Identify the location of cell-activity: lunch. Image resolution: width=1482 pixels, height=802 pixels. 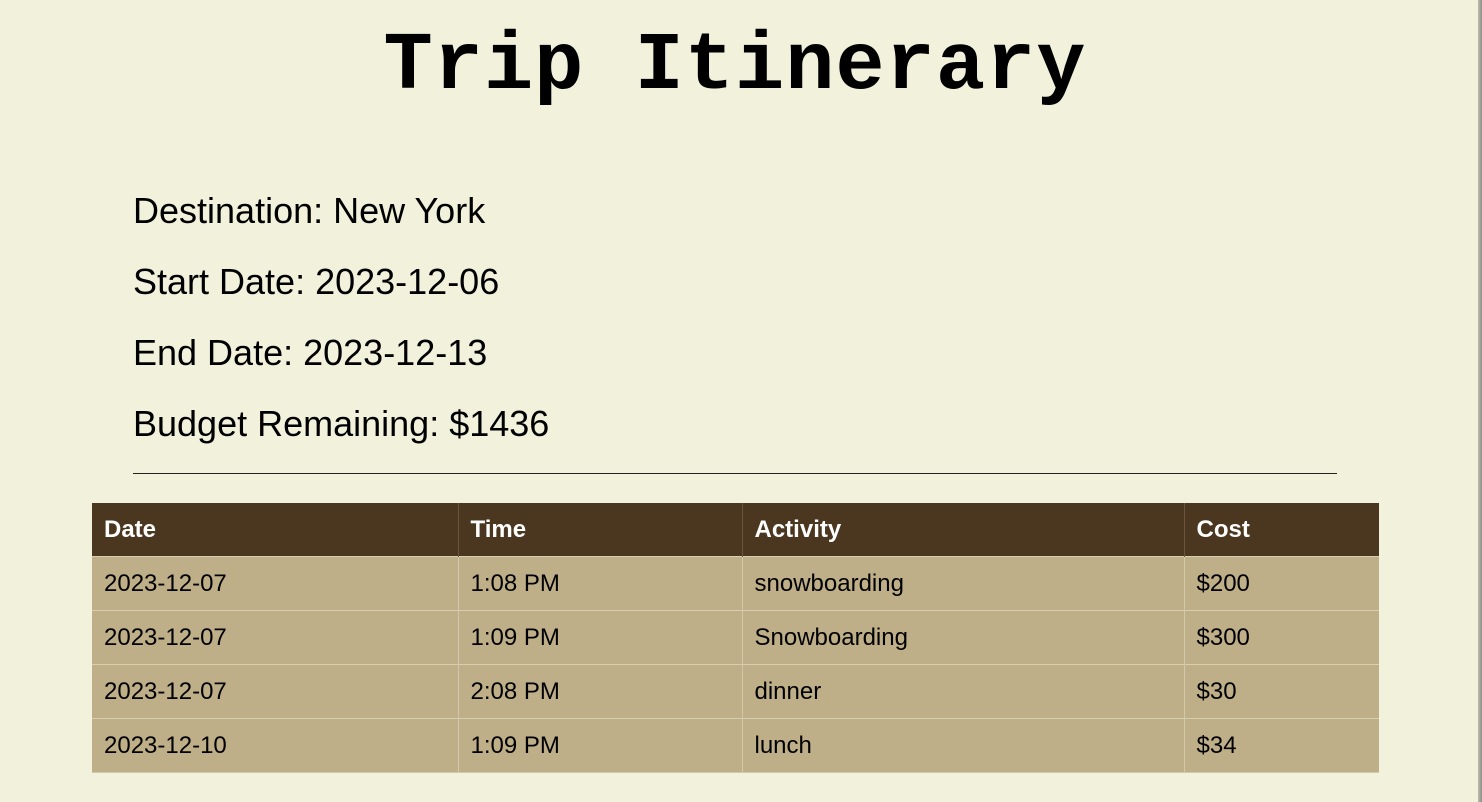
(963, 745).